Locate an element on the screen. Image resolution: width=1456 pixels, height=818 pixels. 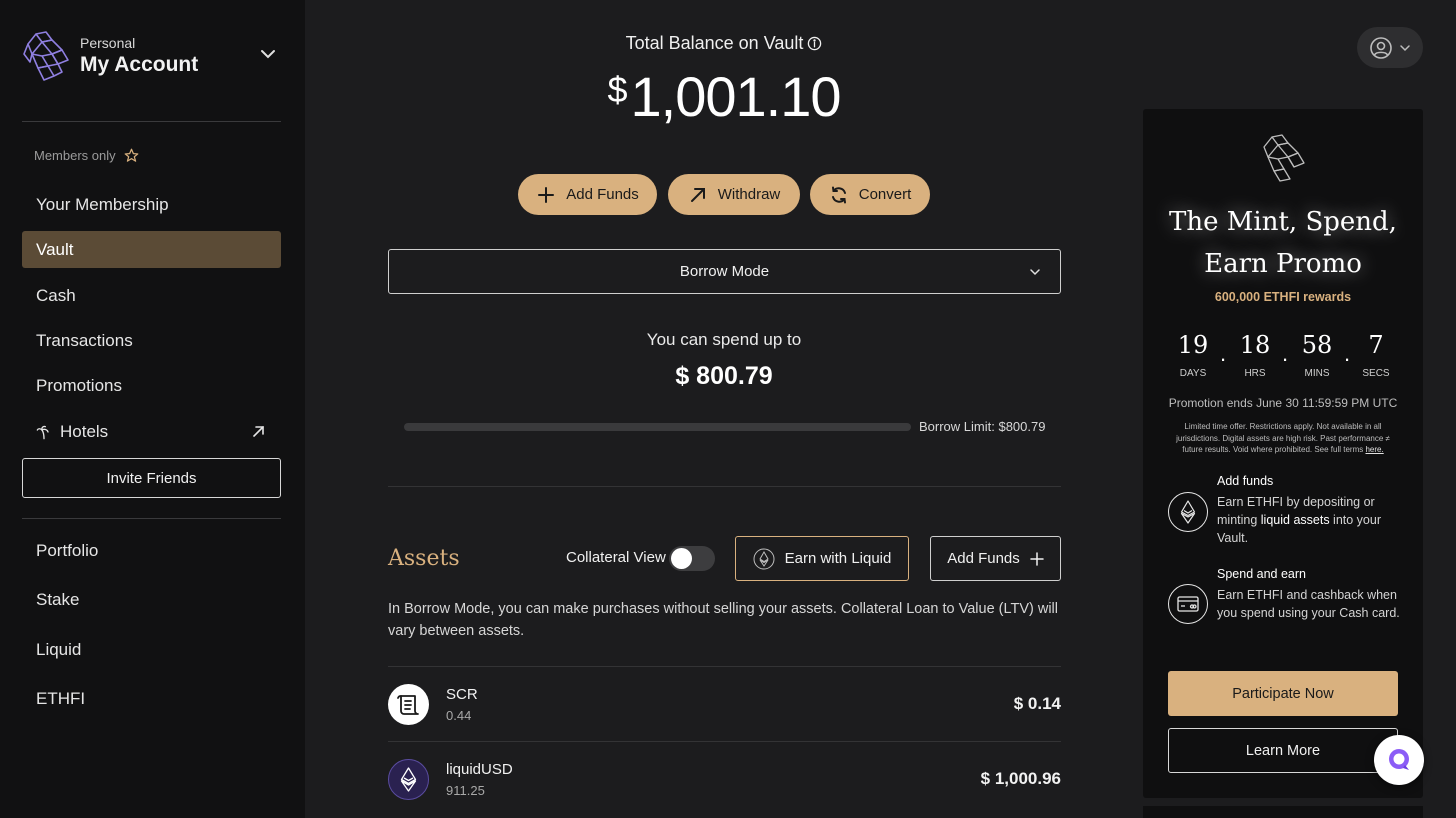
sidebar-item-label: Cash is located at coordinates (56, 295).